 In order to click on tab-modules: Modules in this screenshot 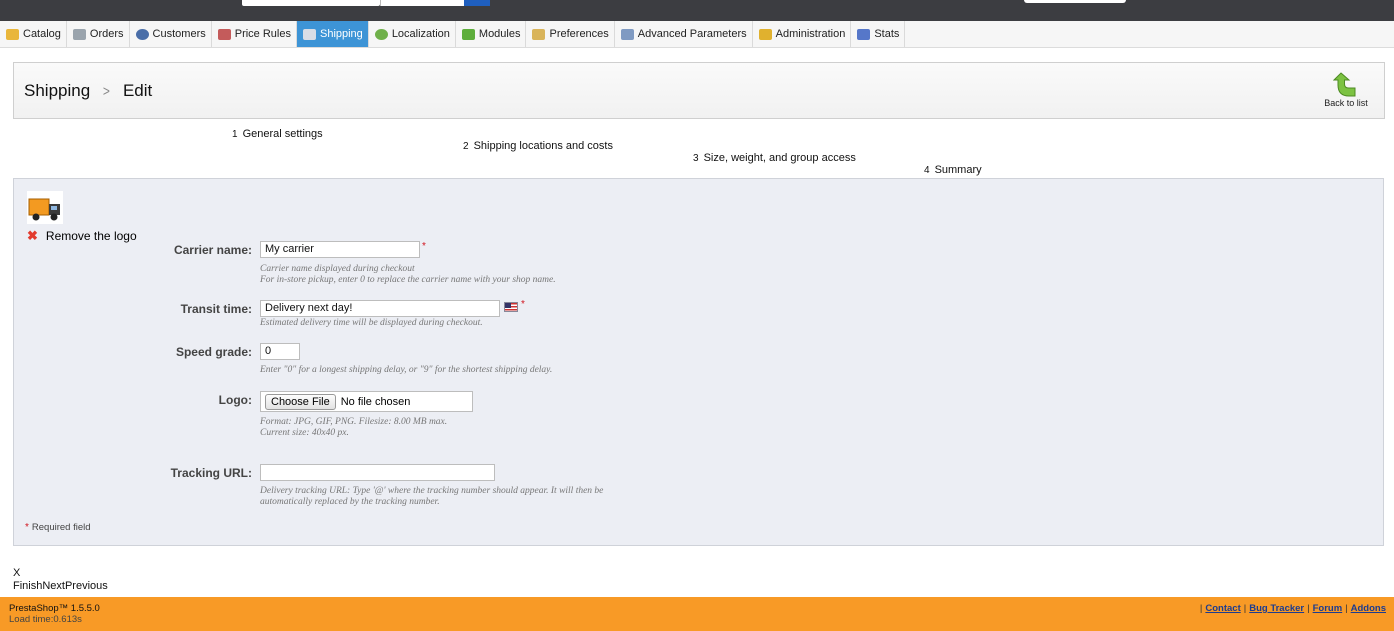, I will do `click(491, 34)`.